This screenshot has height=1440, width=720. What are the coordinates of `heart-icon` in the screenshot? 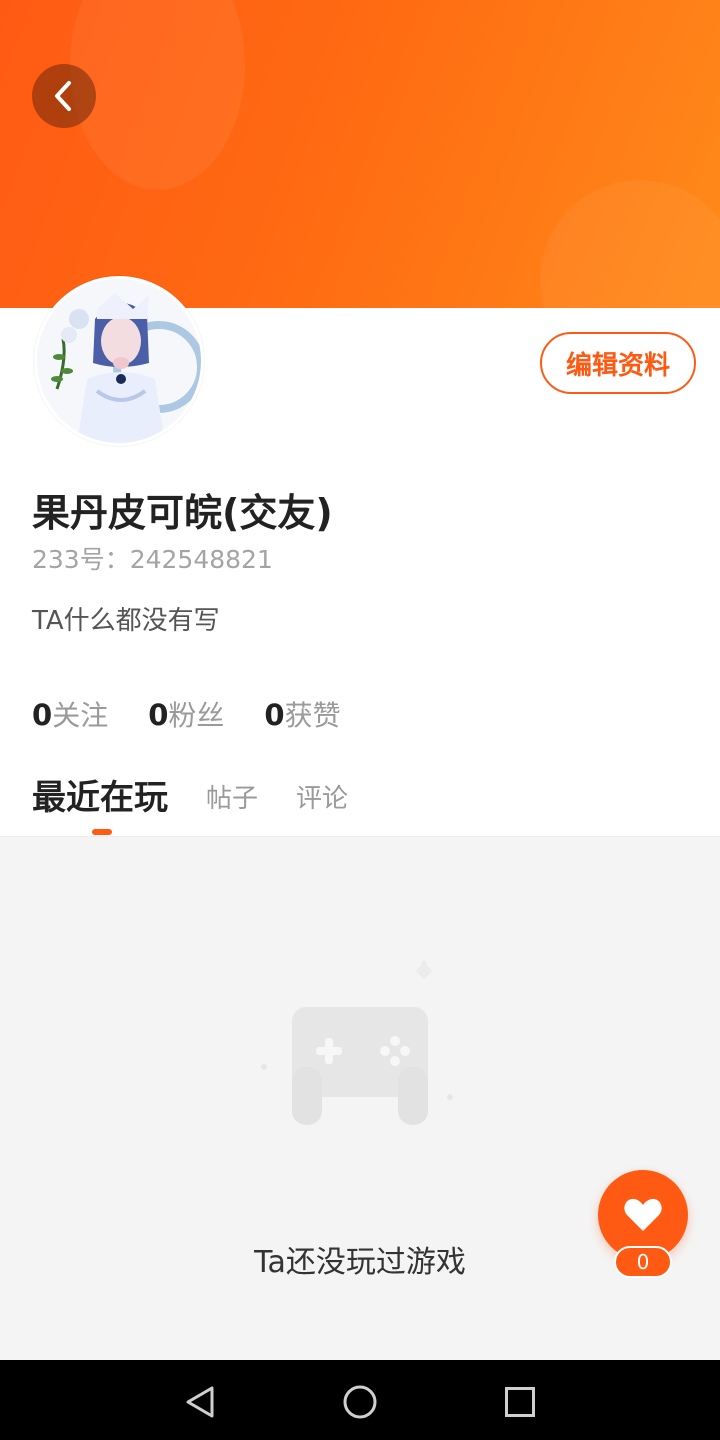 It's located at (643, 1214).